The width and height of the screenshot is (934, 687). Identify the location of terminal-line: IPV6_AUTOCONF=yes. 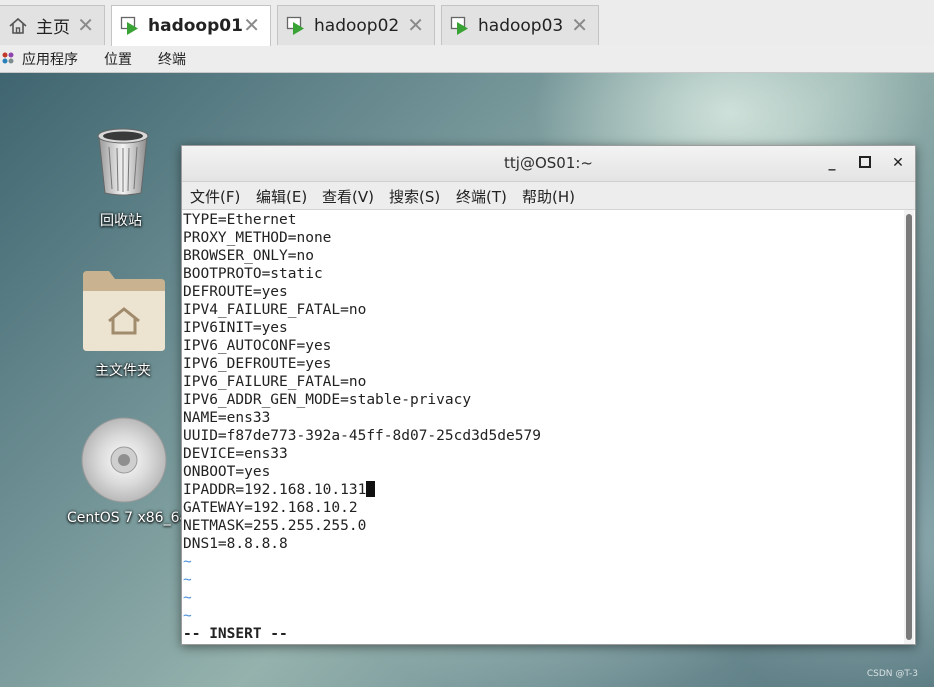
(257, 346).